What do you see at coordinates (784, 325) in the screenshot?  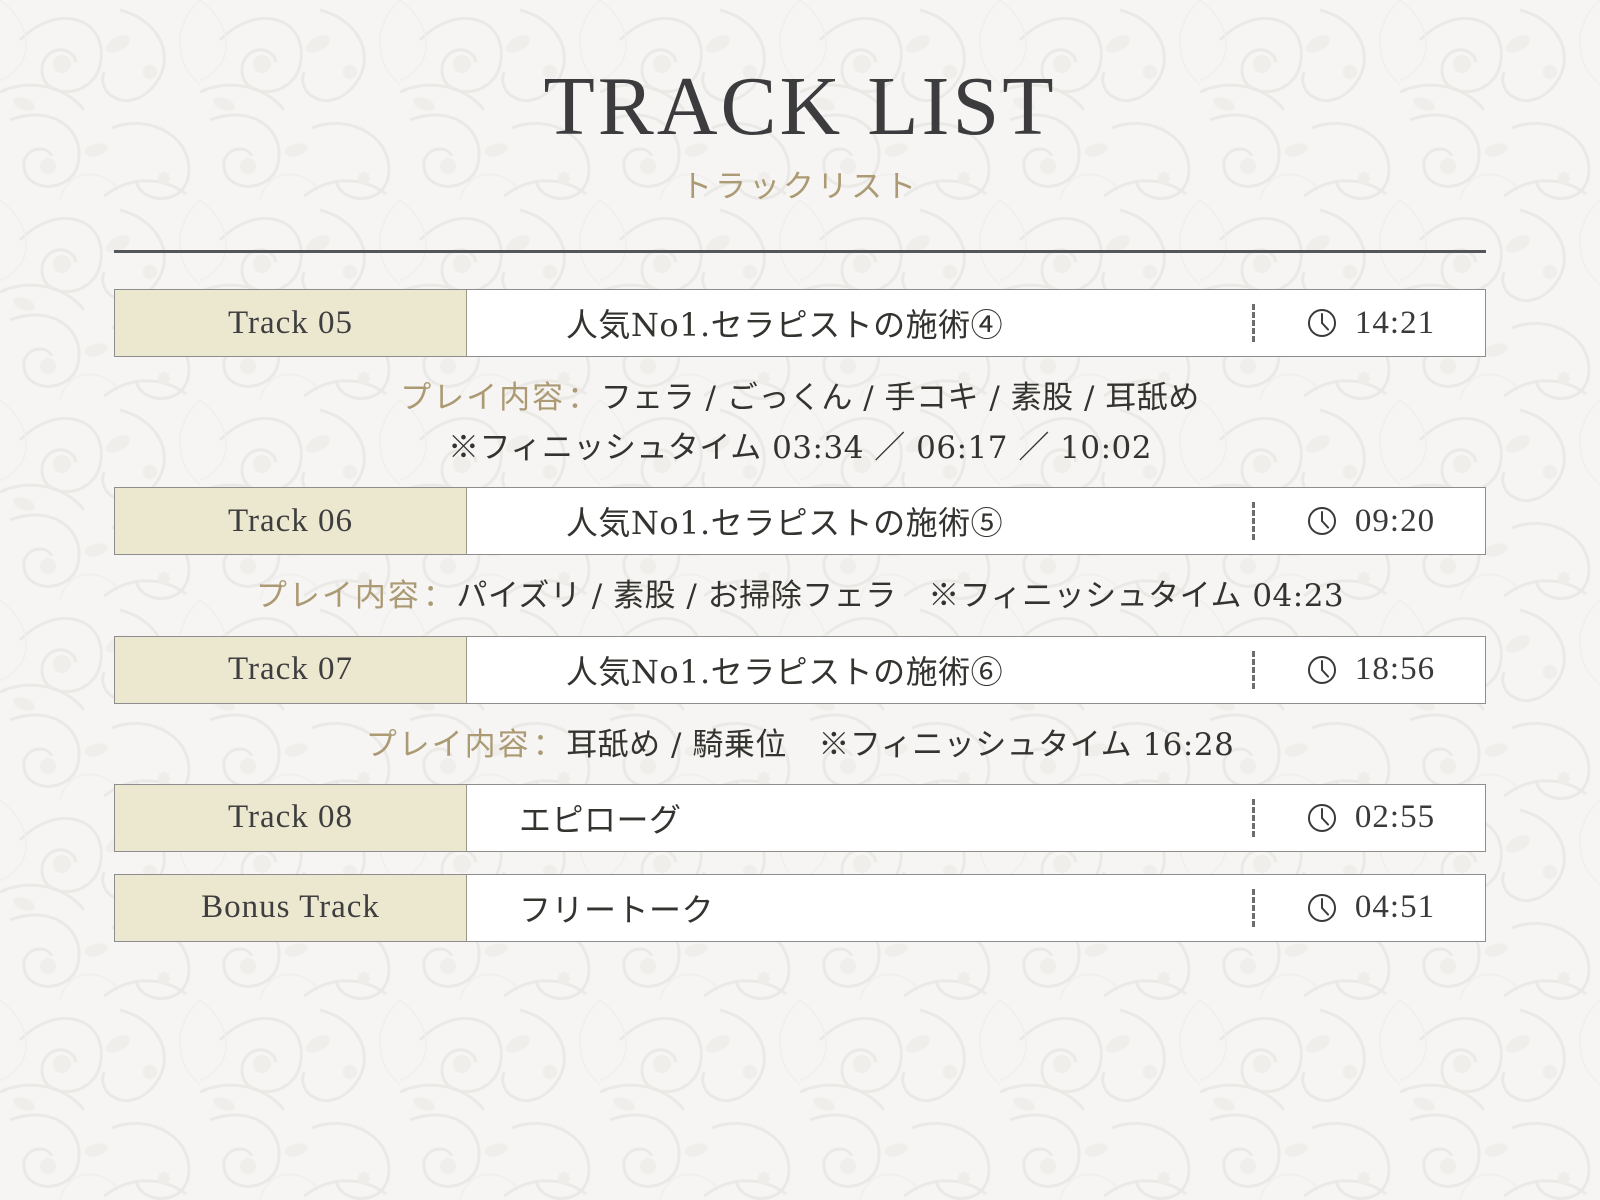 I see `track-title: 人気No1.セラピストの施術④` at bounding box center [784, 325].